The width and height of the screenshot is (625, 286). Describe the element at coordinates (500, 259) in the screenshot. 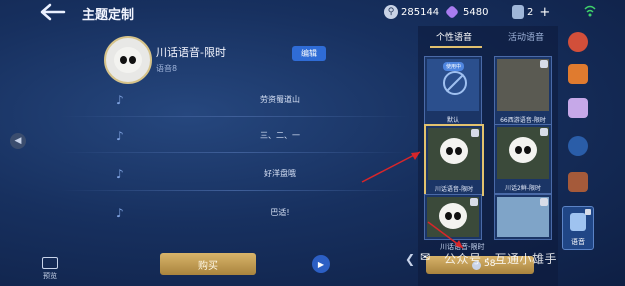

I see `watermark: 公众号 · 互通小雄手` at that location.